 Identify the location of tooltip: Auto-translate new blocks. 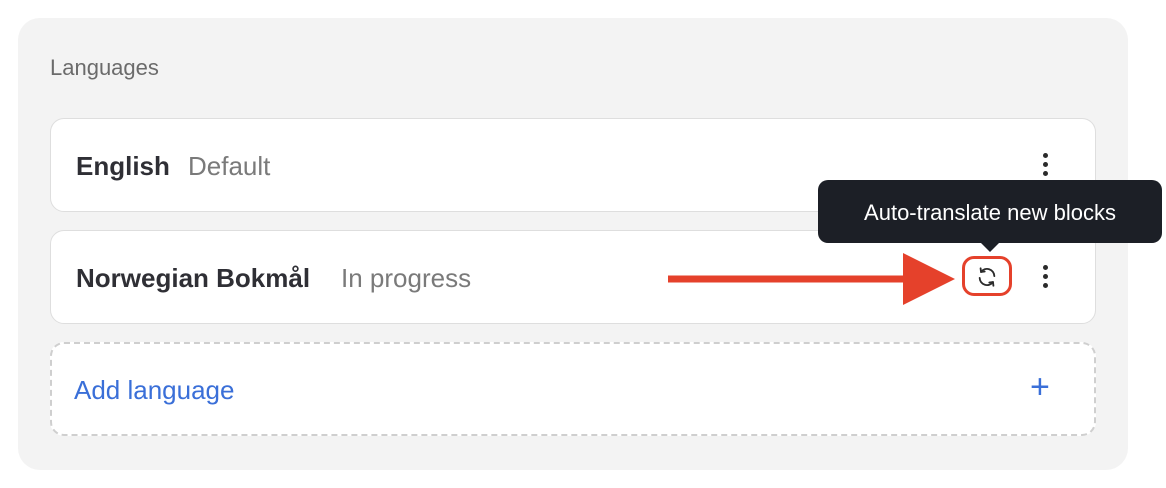
(990, 211).